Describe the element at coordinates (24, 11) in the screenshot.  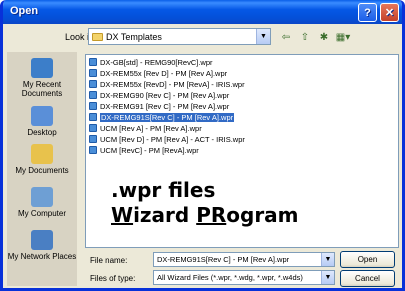
I see `dialog-title: Open` at that location.